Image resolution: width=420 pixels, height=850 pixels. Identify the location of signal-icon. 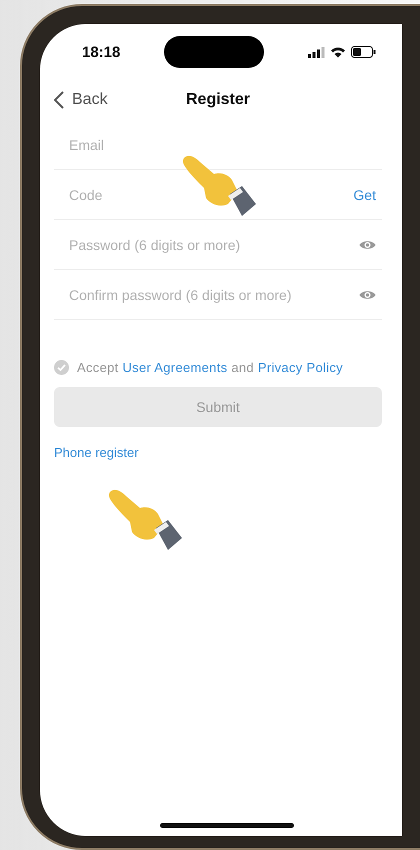
(316, 52).